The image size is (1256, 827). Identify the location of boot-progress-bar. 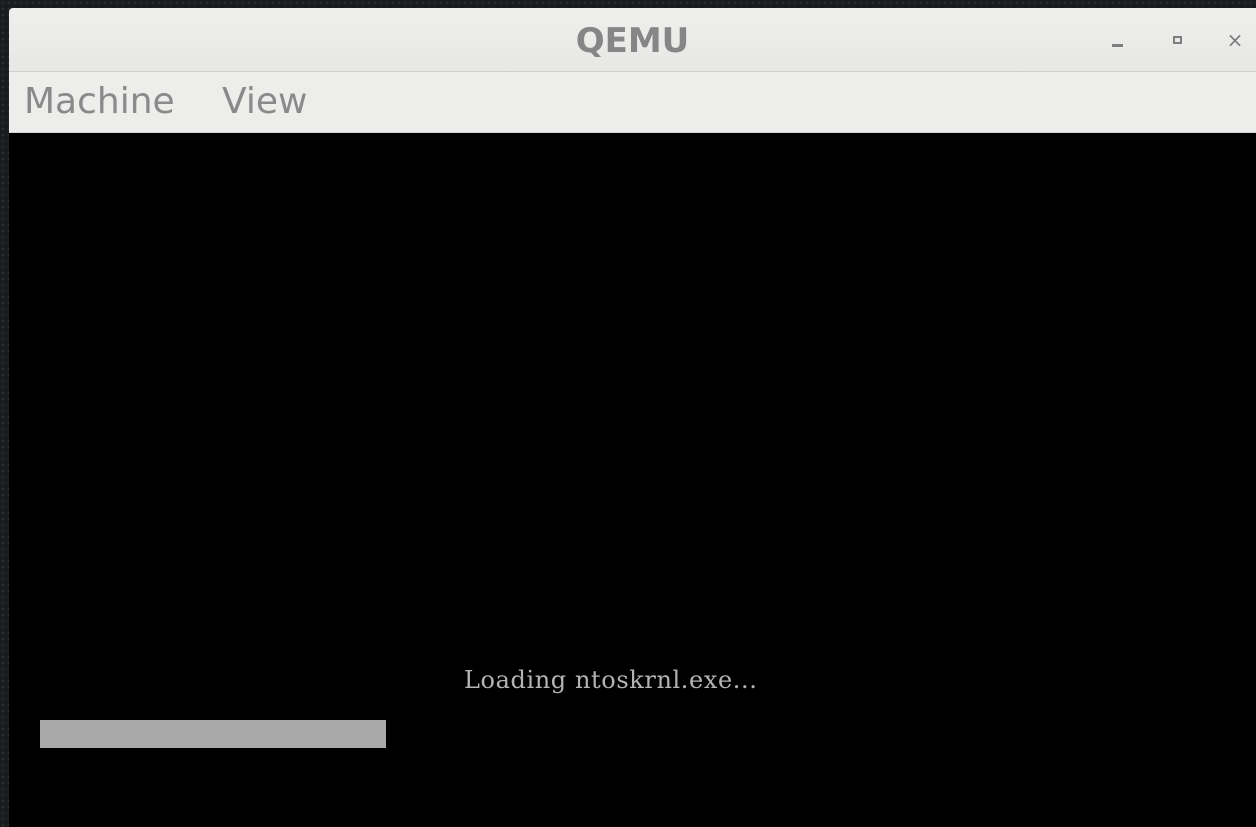
(633, 734).